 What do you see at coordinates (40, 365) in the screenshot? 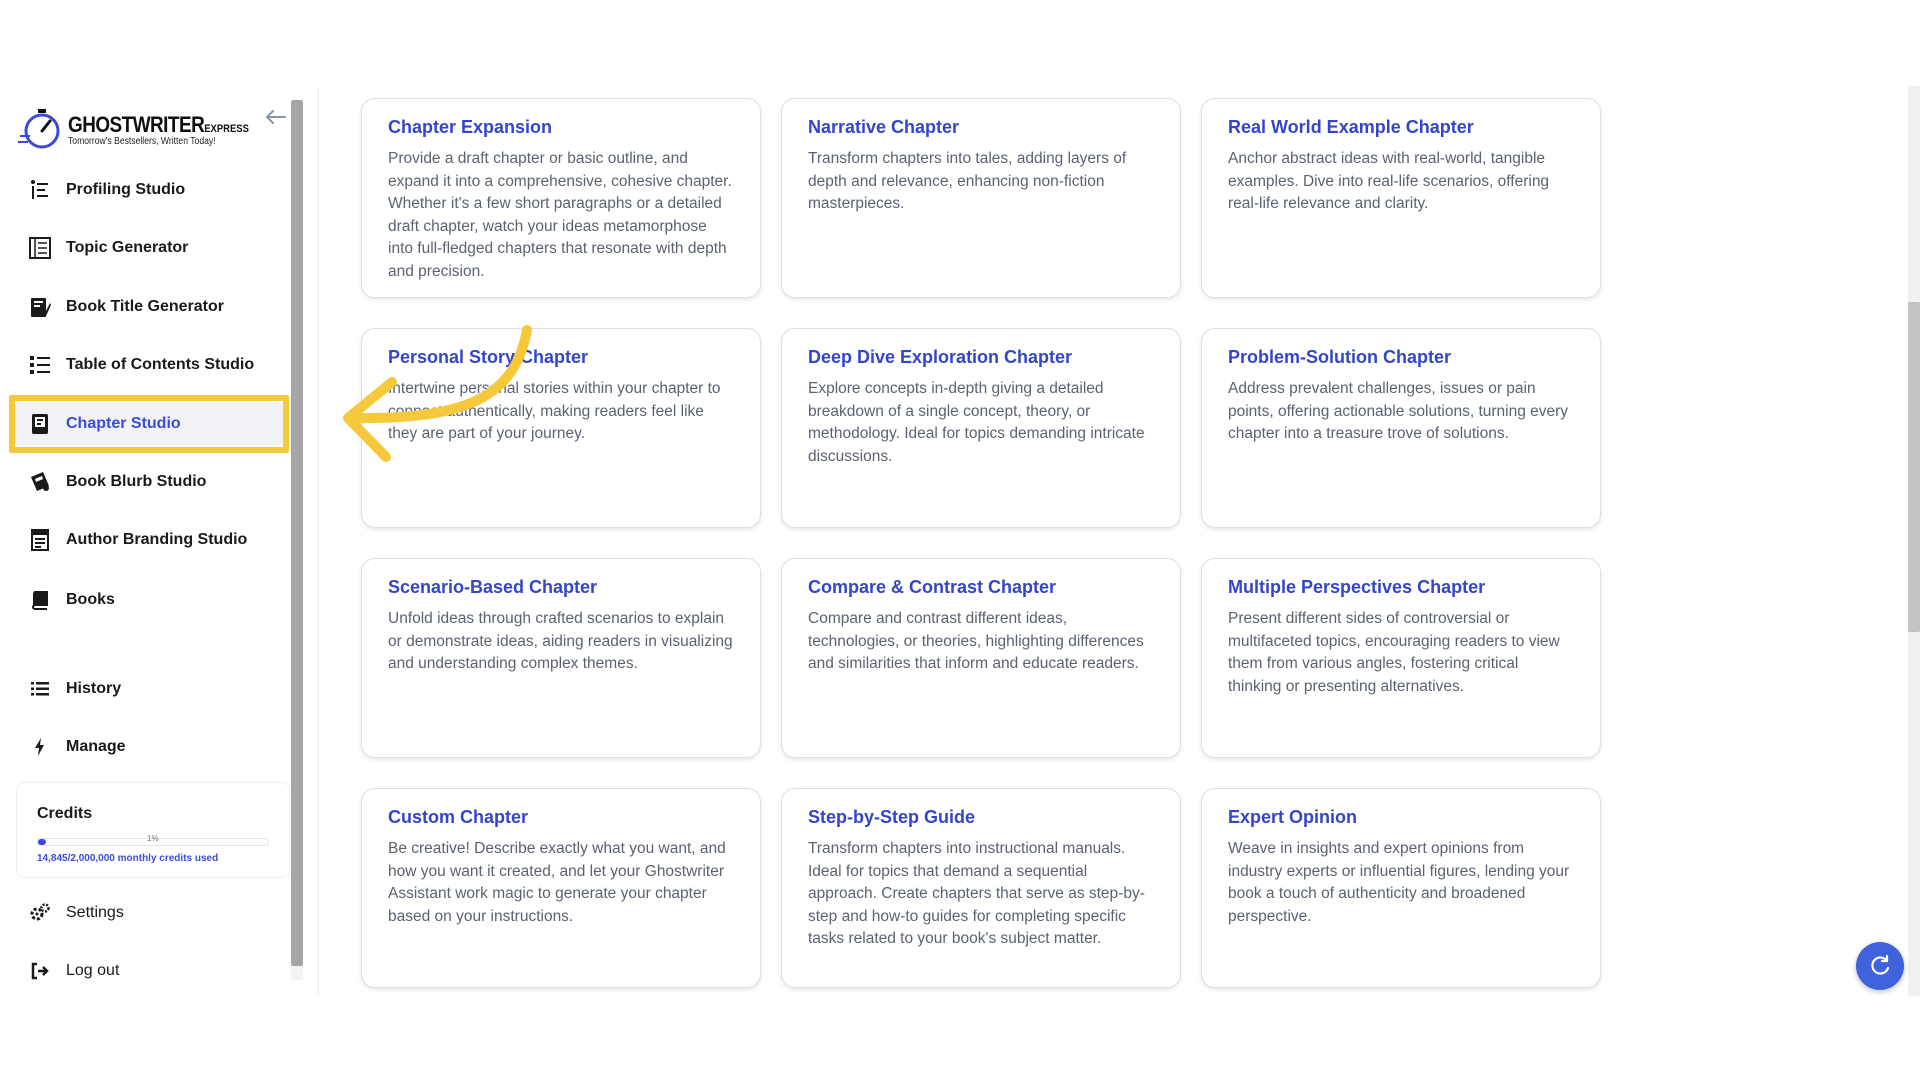
I see `toc-icon` at bounding box center [40, 365].